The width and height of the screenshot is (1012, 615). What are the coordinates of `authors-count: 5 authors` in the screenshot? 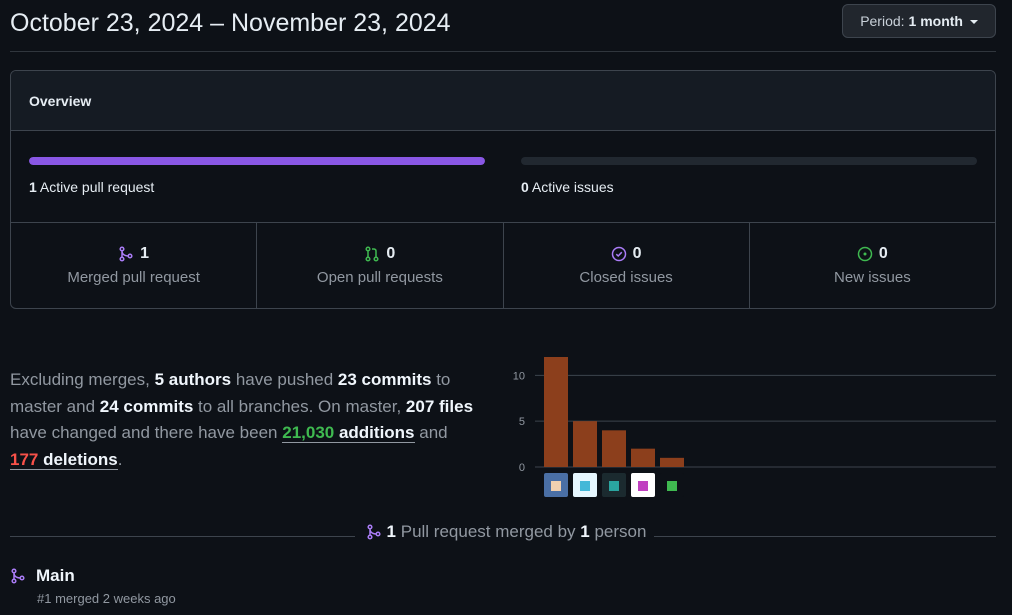 It's located at (193, 379).